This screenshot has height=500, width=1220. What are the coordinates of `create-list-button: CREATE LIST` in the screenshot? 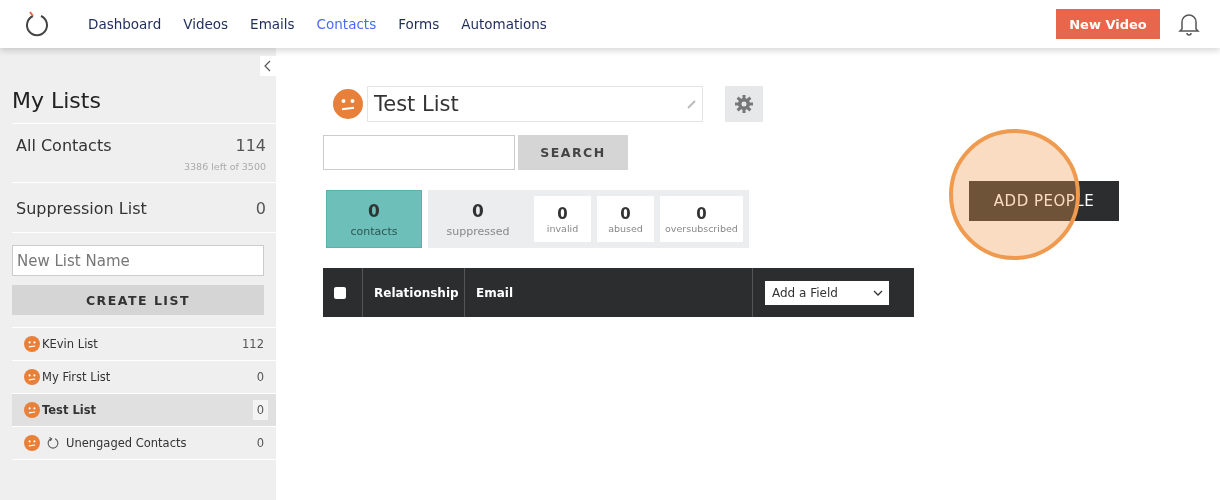 It's located at (138, 300).